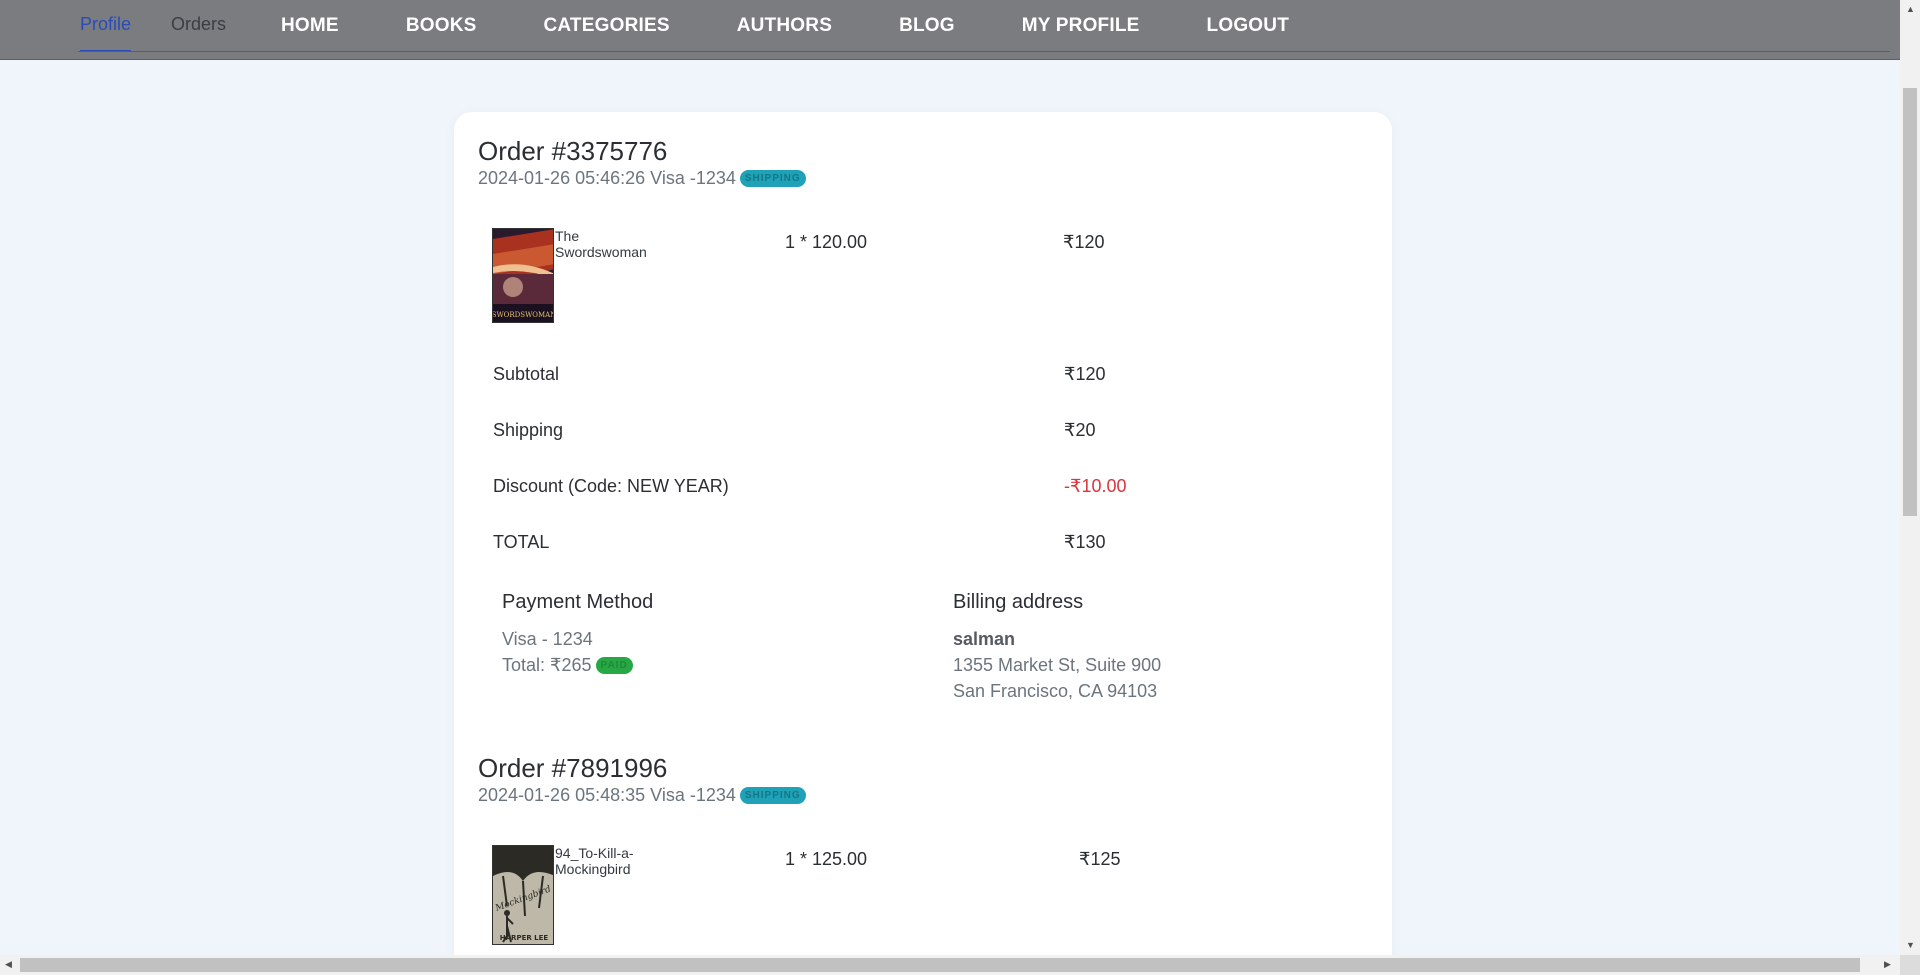  I want to click on shipping-label: Shipping, so click(528, 430).